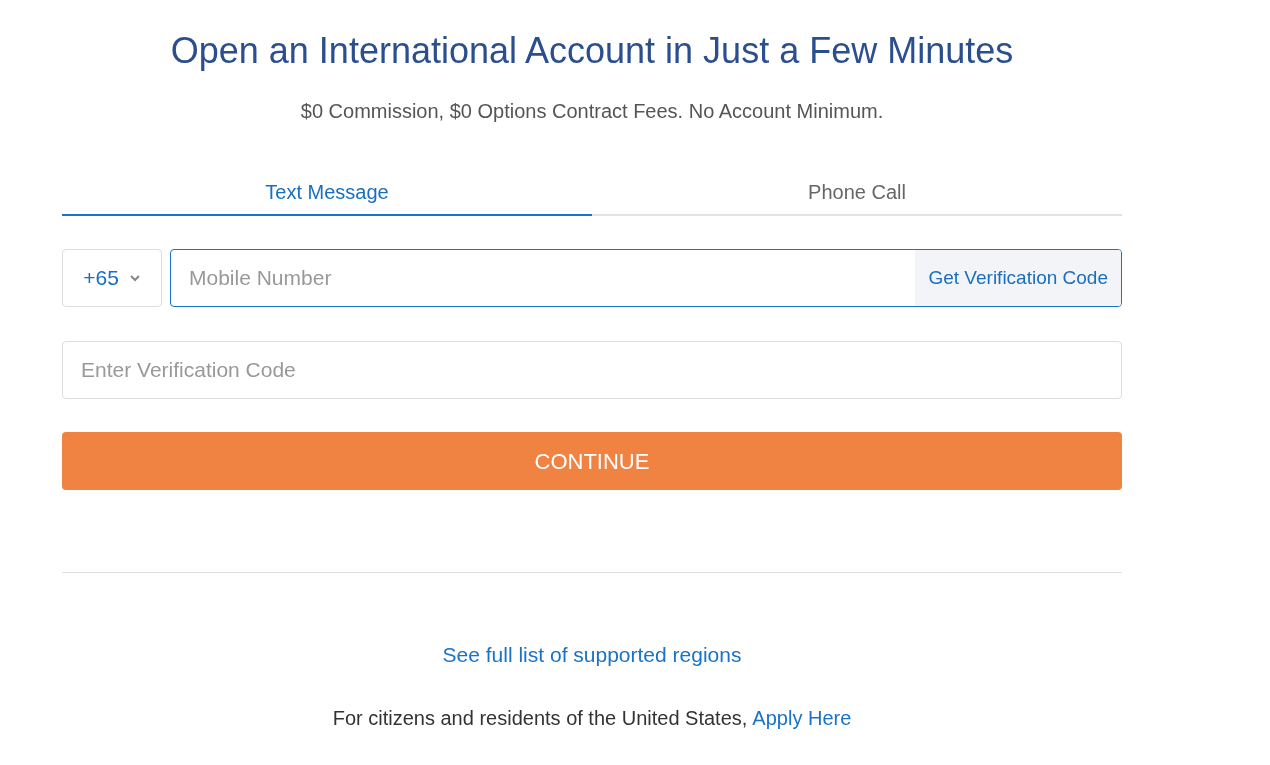 The image size is (1270, 765). What do you see at coordinates (802, 717) in the screenshot?
I see `apply-here-link: Apply Here` at bounding box center [802, 717].